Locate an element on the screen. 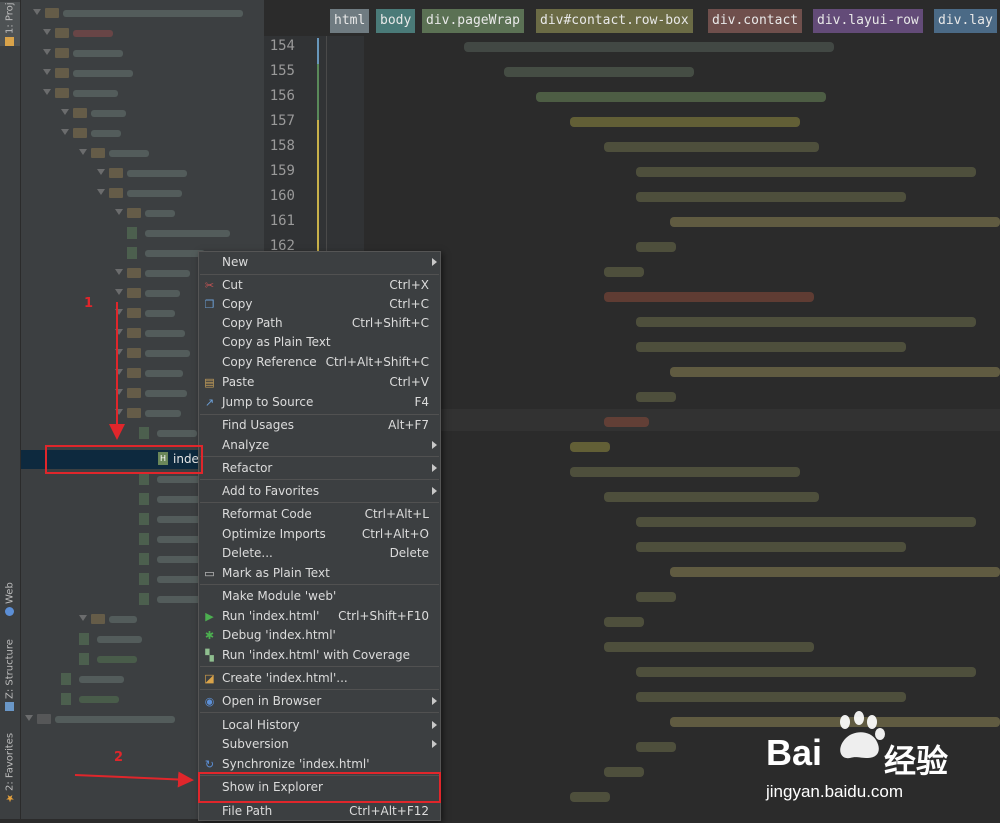  baidu-brand-right: 经验 is located at coordinates (916, 761).